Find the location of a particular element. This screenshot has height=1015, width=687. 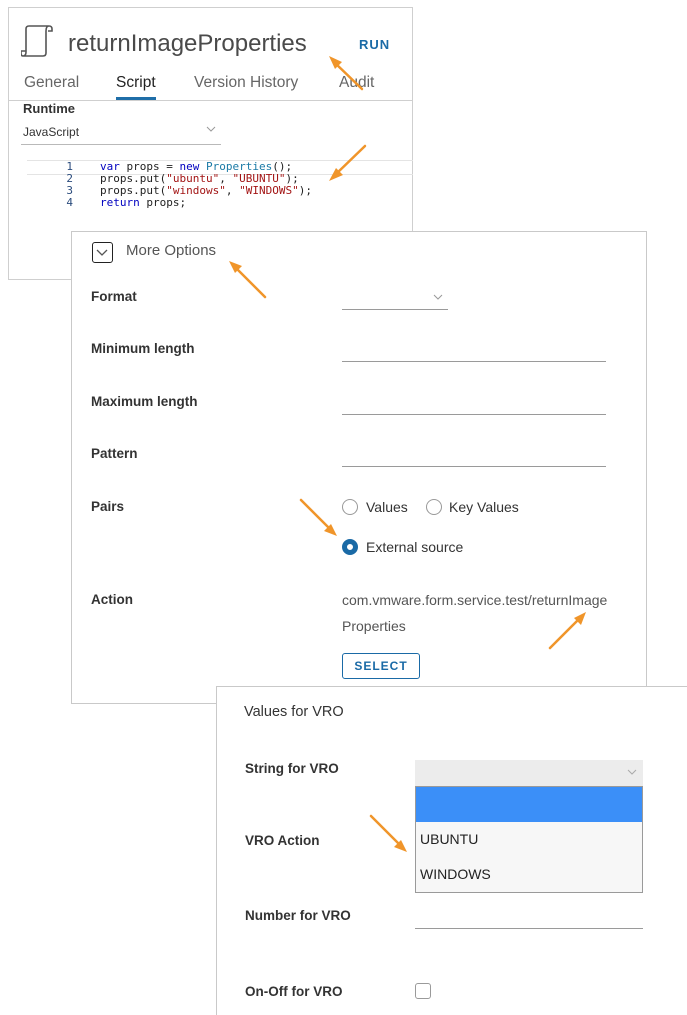

radio-values-label: Values is located at coordinates (387, 507).